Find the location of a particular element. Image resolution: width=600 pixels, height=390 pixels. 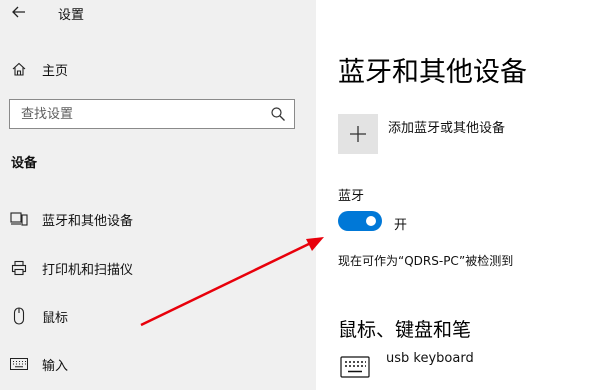

plus-icon is located at coordinates (358, 134).